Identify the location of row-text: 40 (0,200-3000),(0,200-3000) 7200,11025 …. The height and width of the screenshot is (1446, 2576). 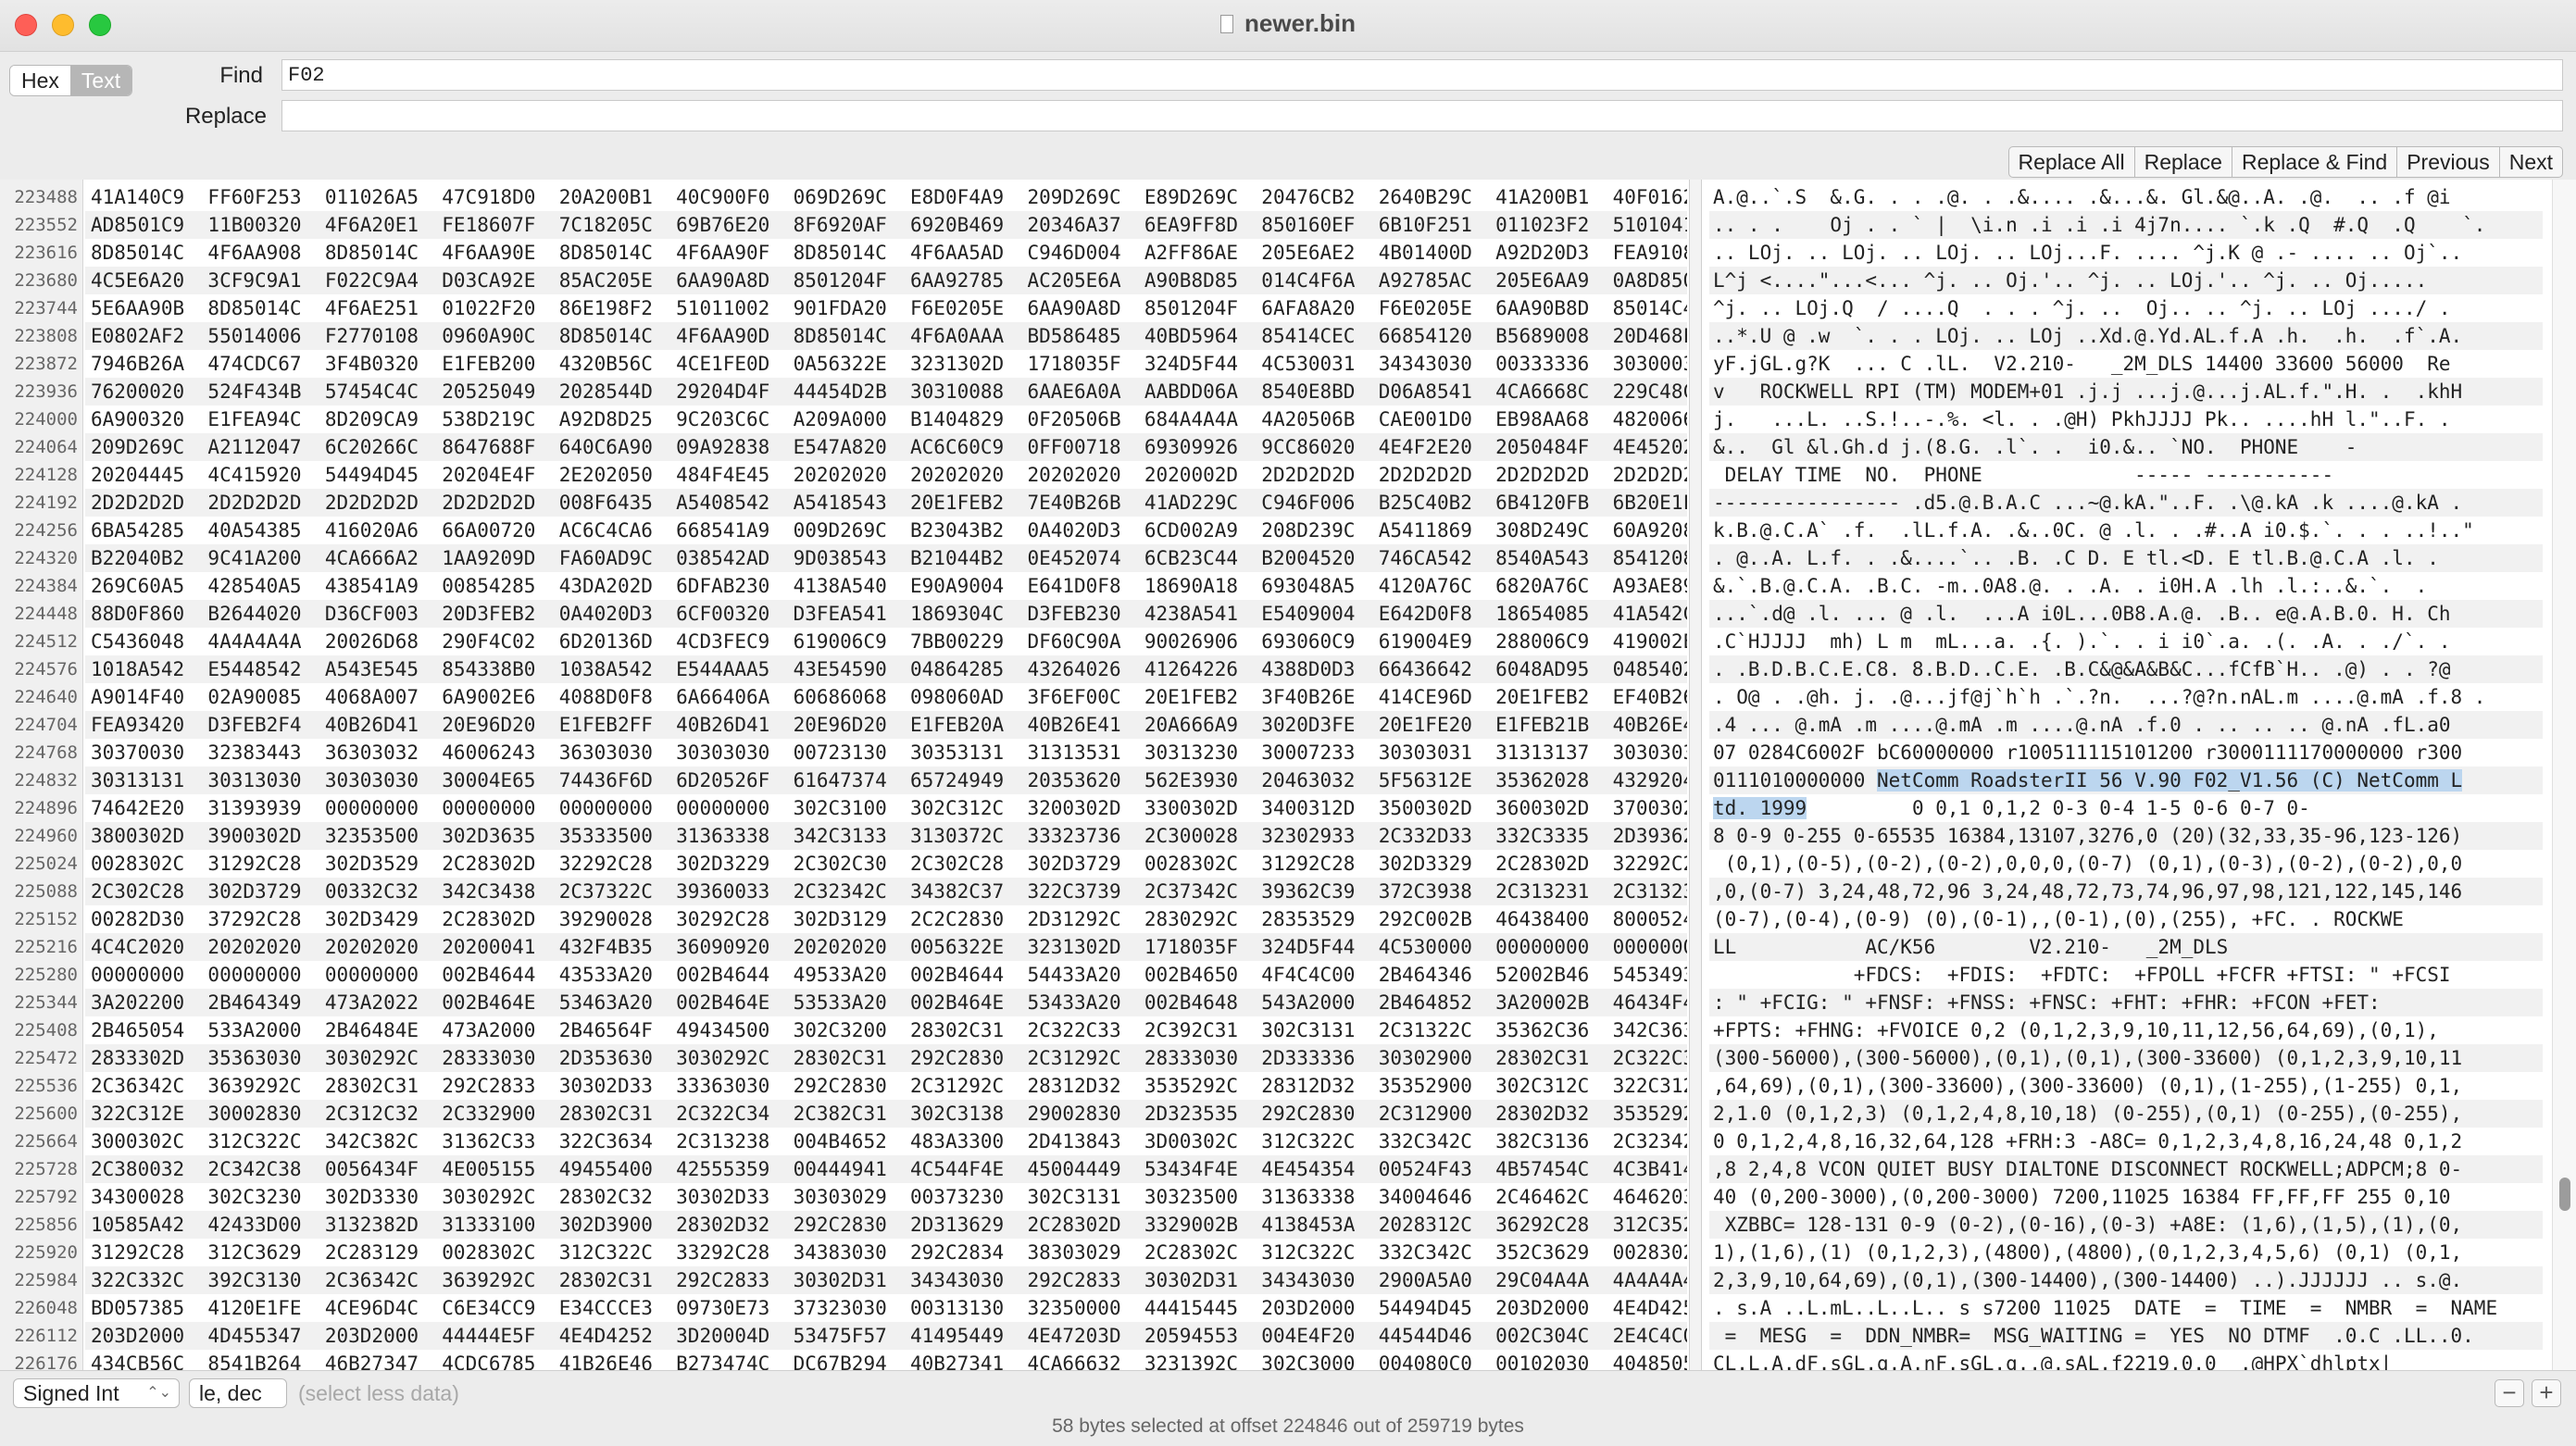
(2126, 1197).